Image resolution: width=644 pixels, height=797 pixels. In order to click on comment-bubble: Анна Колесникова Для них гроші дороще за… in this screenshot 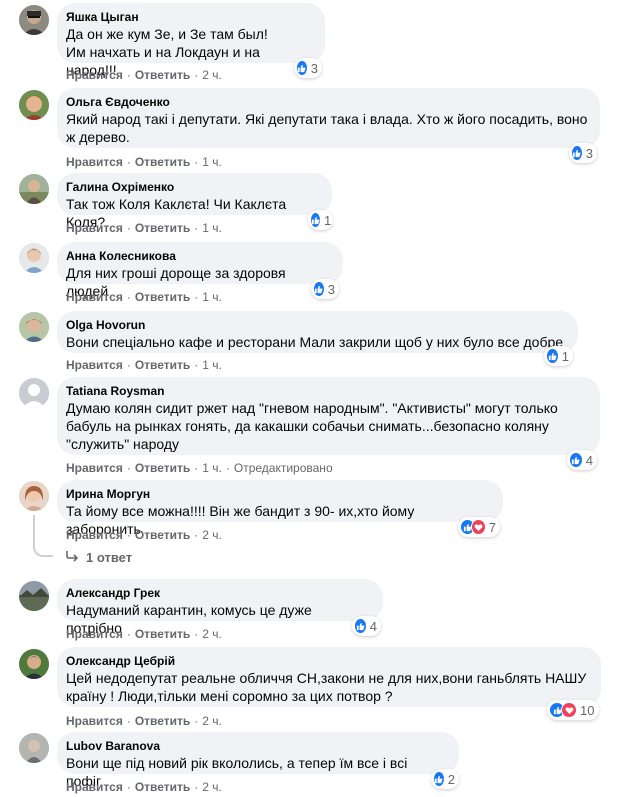, I will do `click(200, 270)`.